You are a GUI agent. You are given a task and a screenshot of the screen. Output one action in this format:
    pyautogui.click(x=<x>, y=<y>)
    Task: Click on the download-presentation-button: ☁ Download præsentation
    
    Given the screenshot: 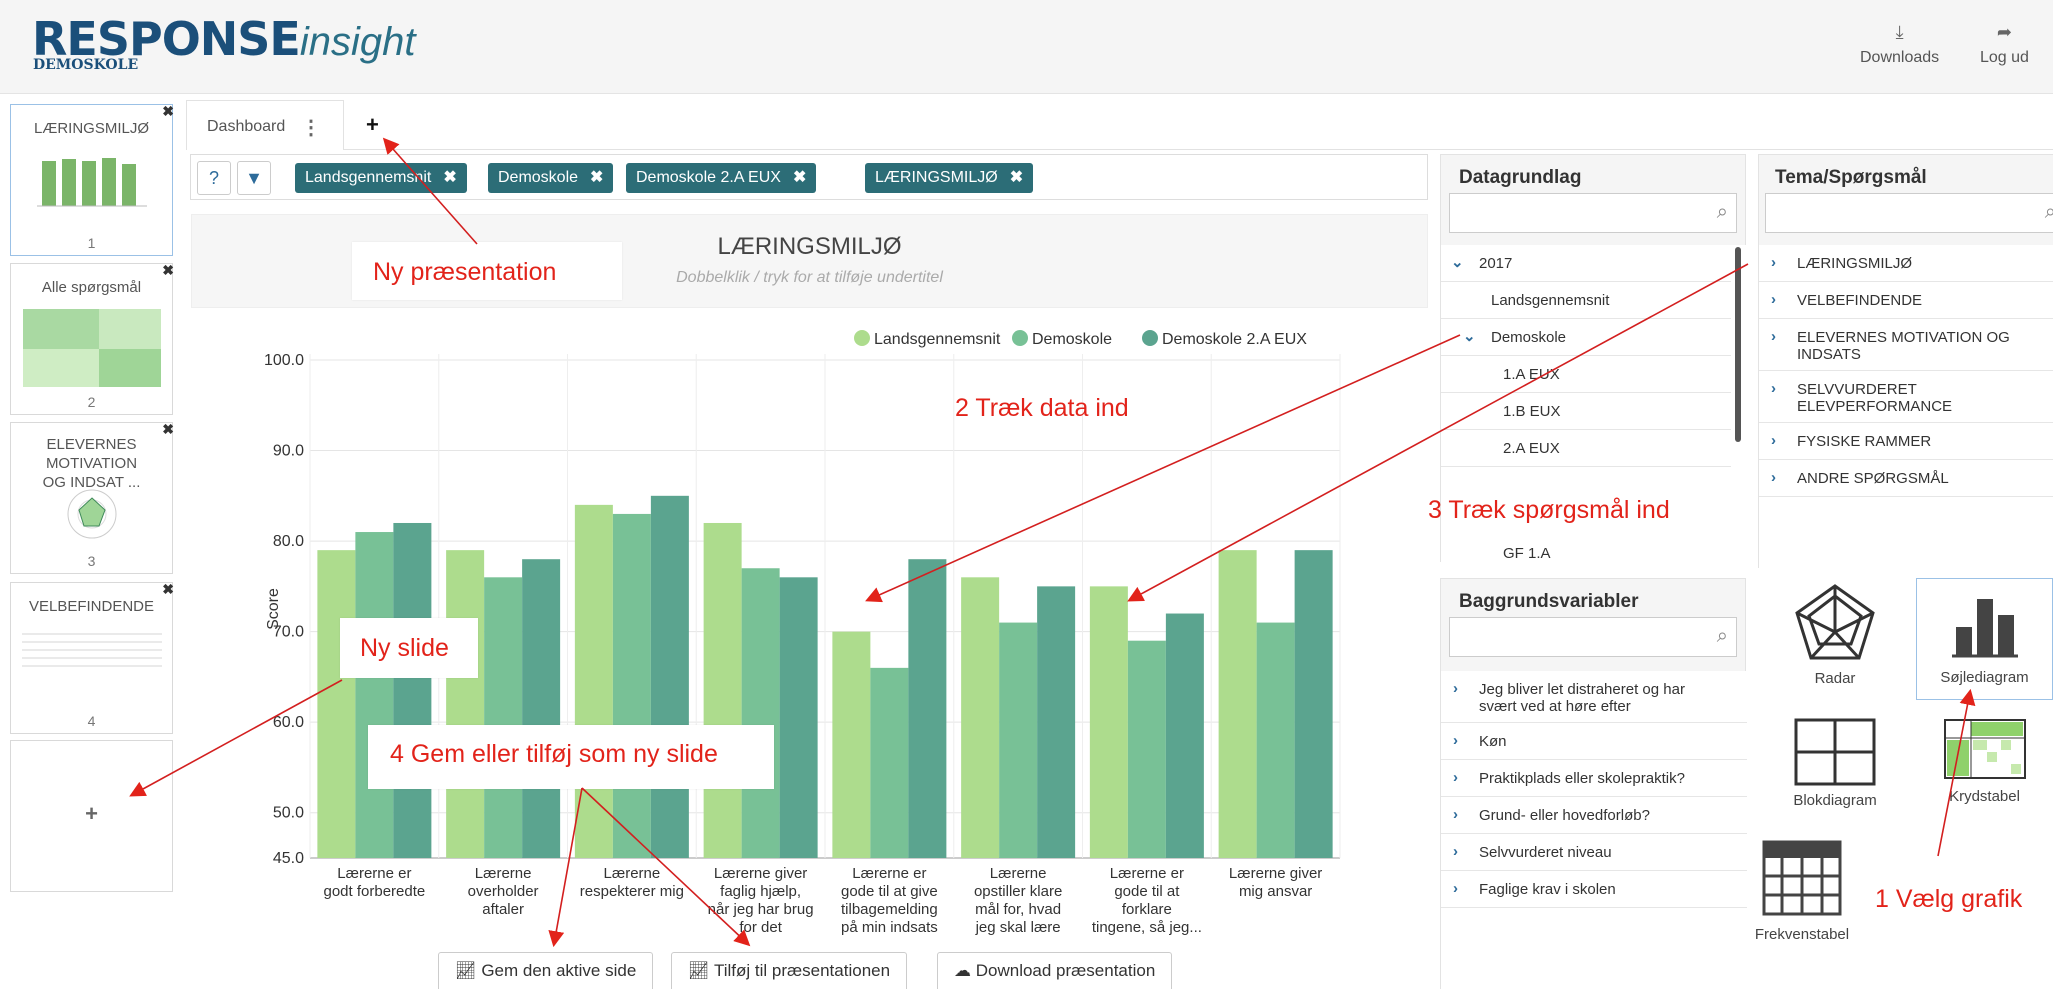 What is the action you would take?
    pyautogui.click(x=1055, y=970)
    